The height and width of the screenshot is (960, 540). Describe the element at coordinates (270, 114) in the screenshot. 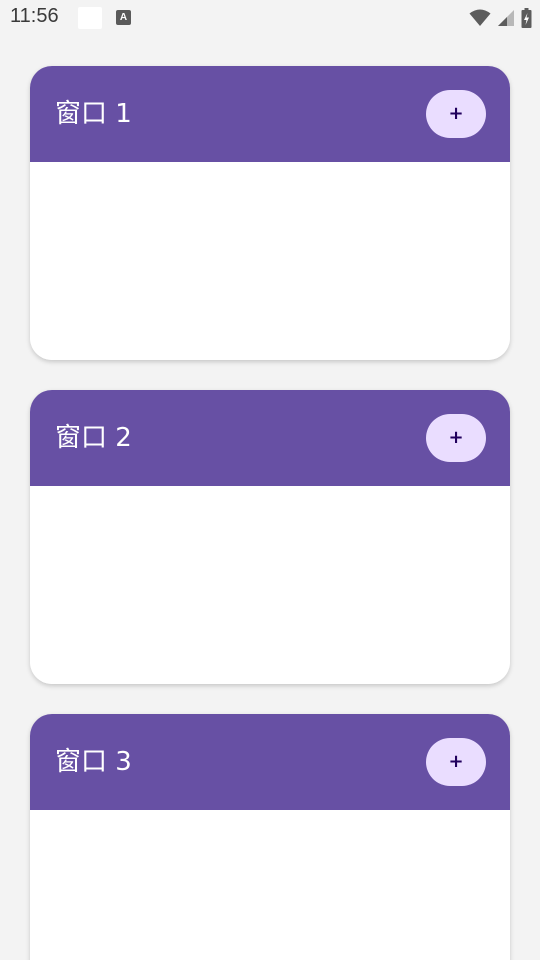

I see `card-header: 窗口 1 +` at that location.